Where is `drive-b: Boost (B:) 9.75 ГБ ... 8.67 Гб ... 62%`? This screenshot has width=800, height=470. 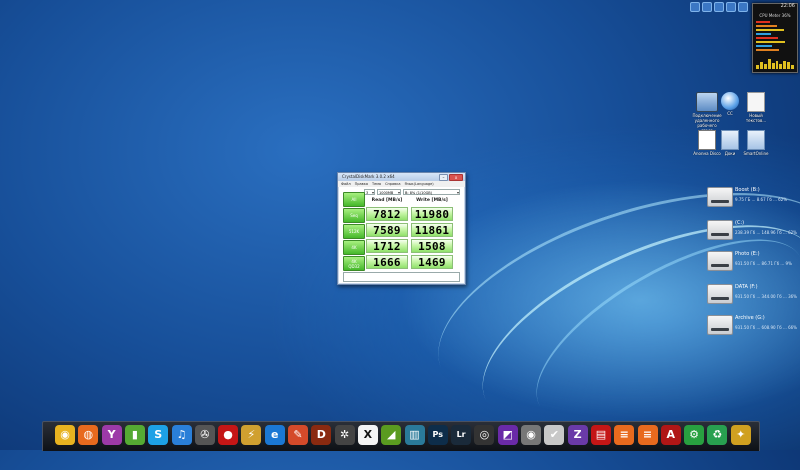
drive-b: Boost (B:) 9.75 ГБ ... 8.67 Гб ... 62% is located at coordinates (752, 198).